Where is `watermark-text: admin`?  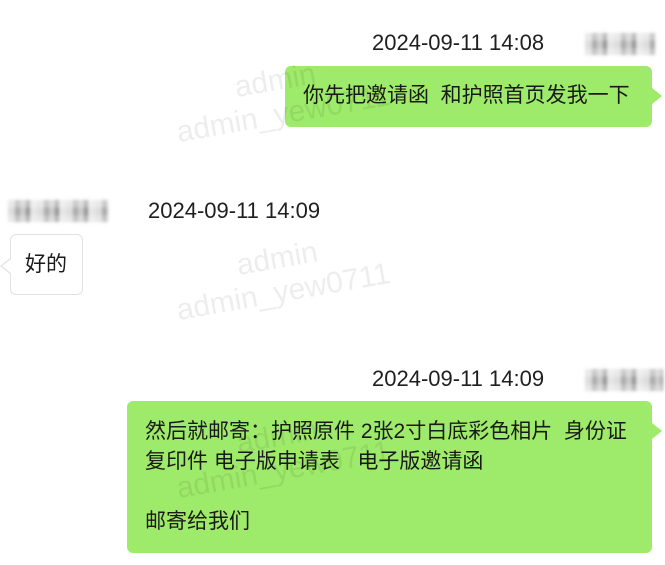
watermark-text: admin is located at coordinates (277, 259).